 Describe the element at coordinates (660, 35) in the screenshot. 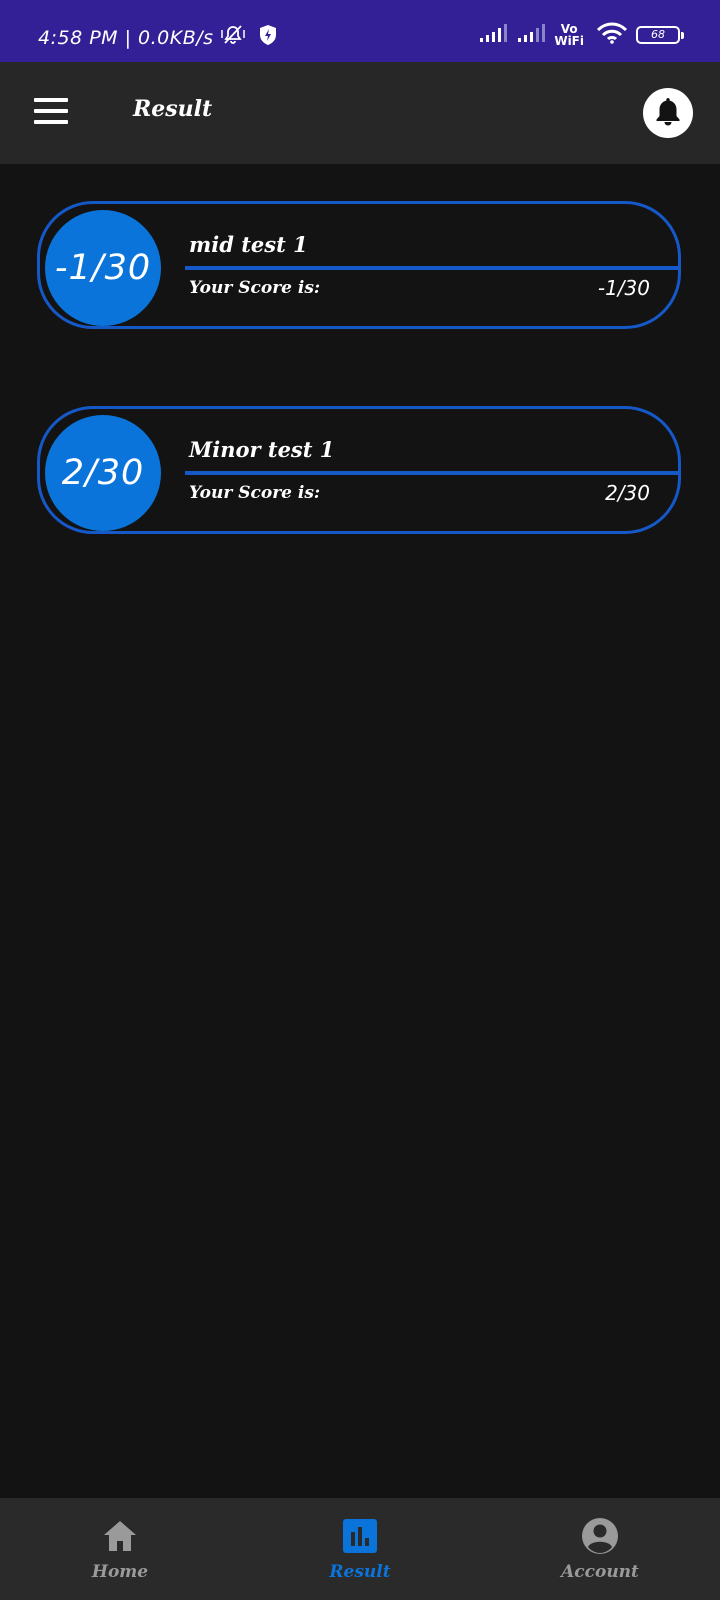

I see `battery-indicator: 68` at that location.